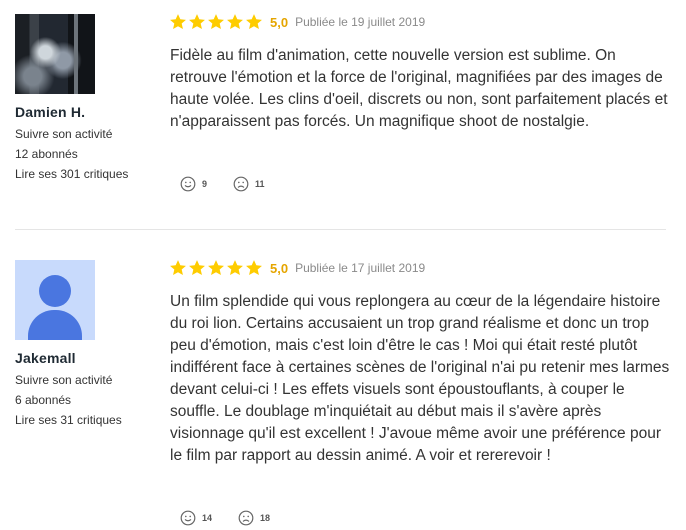 This screenshot has height=530, width=686. I want to click on user-reviews-link: Lire ses 31 critiques, so click(68, 420).